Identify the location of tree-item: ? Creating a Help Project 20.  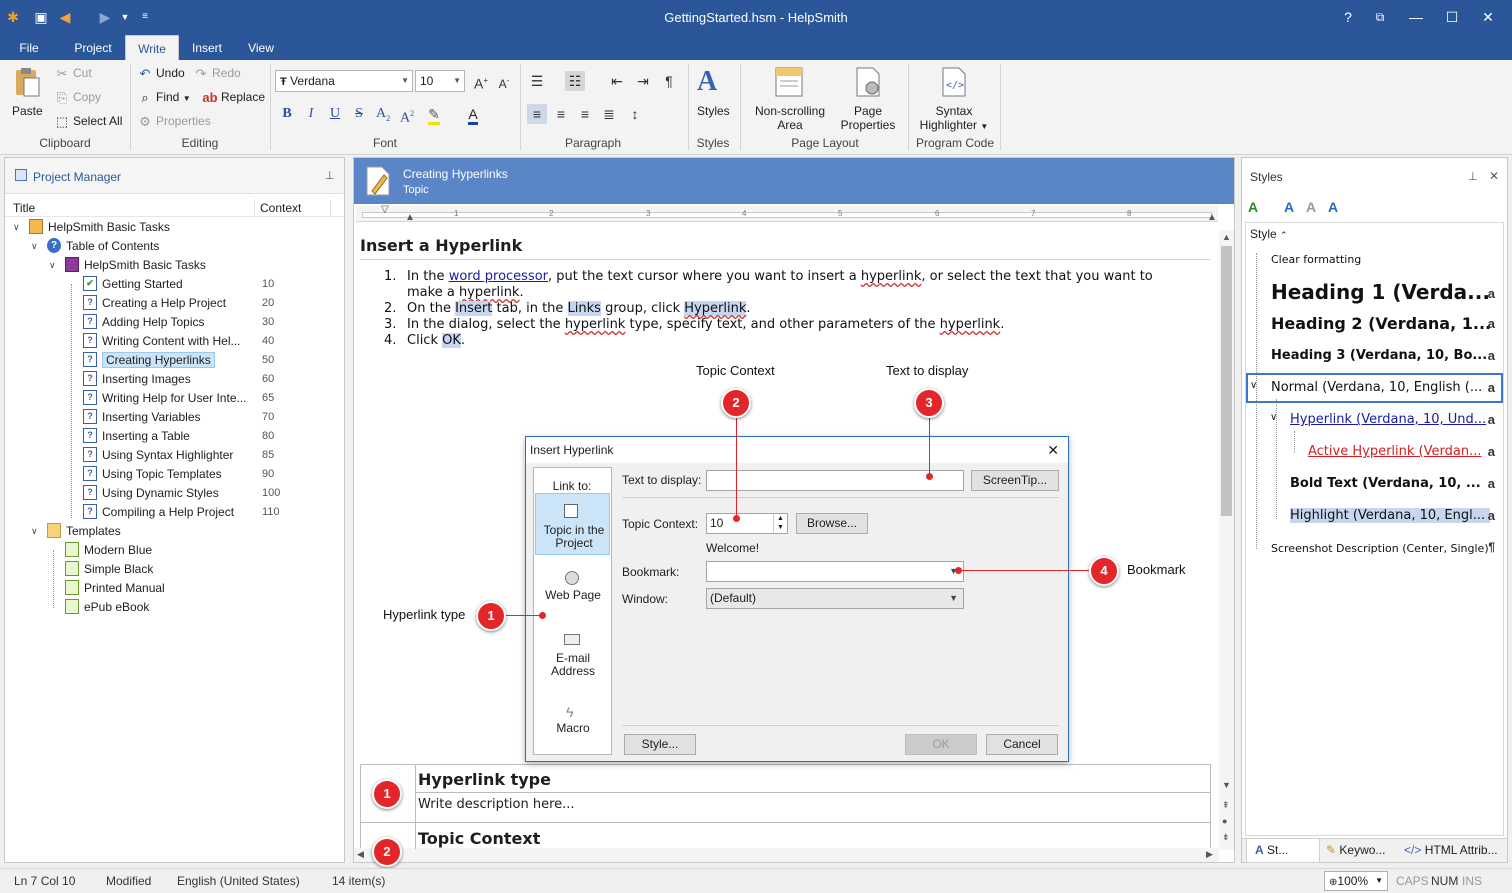
(174, 303).